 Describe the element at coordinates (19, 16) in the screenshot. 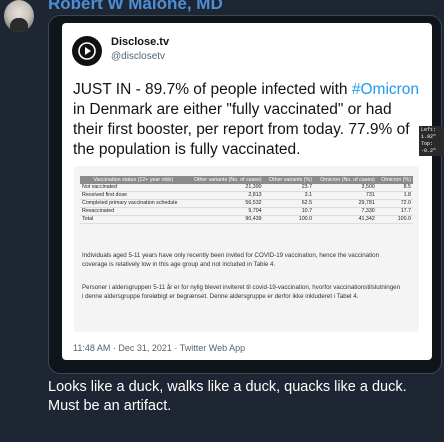

I see `author-avatar` at that location.